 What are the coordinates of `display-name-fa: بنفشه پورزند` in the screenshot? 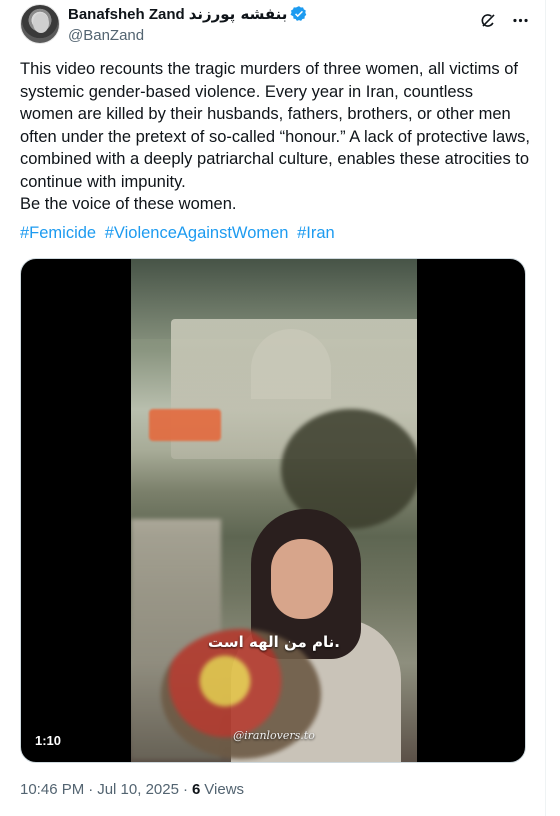 It's located at (238, 14).